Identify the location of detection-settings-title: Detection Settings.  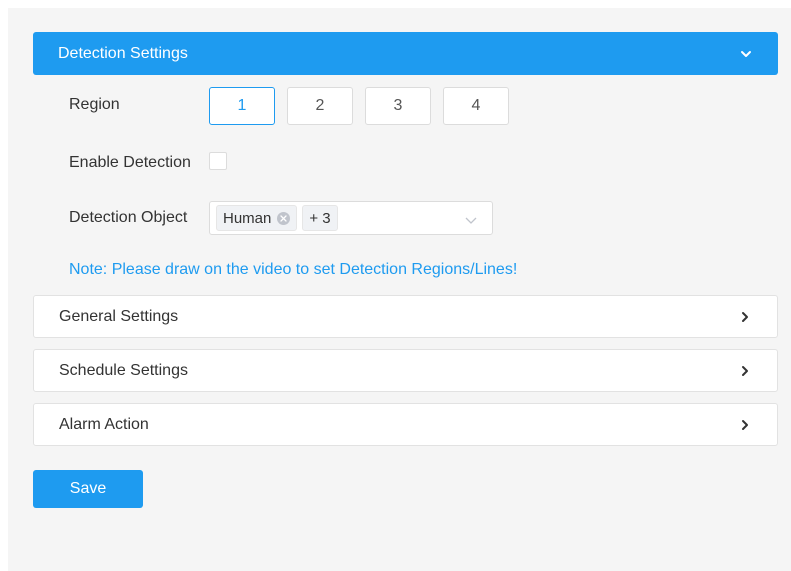
(123, 53).